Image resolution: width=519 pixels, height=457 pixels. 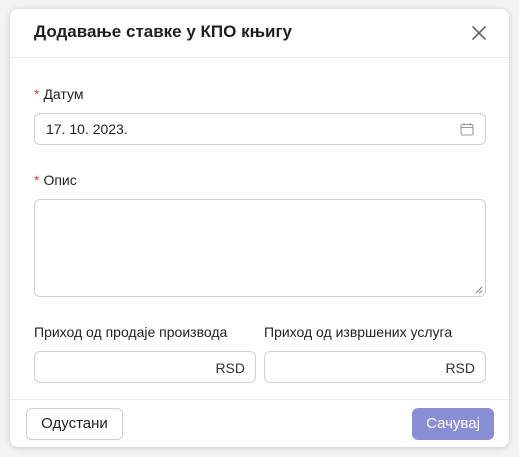 I want to click on date-label-text: Датум, so click(x=63, y=94).